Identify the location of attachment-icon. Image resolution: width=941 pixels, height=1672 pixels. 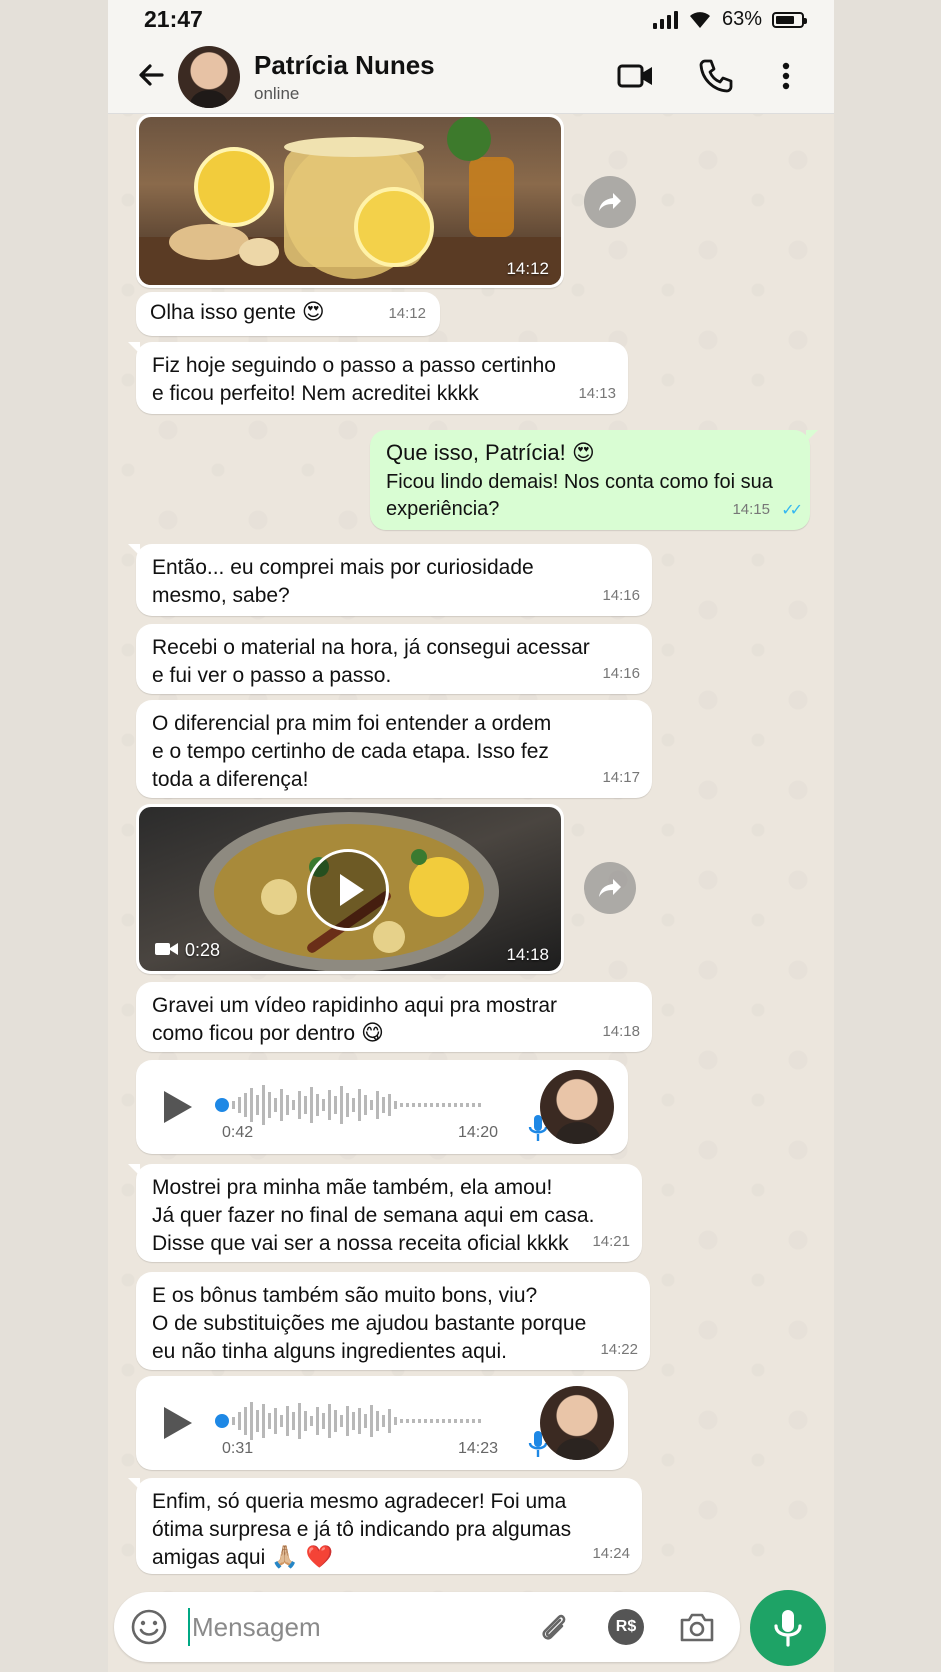
(553, 1627).